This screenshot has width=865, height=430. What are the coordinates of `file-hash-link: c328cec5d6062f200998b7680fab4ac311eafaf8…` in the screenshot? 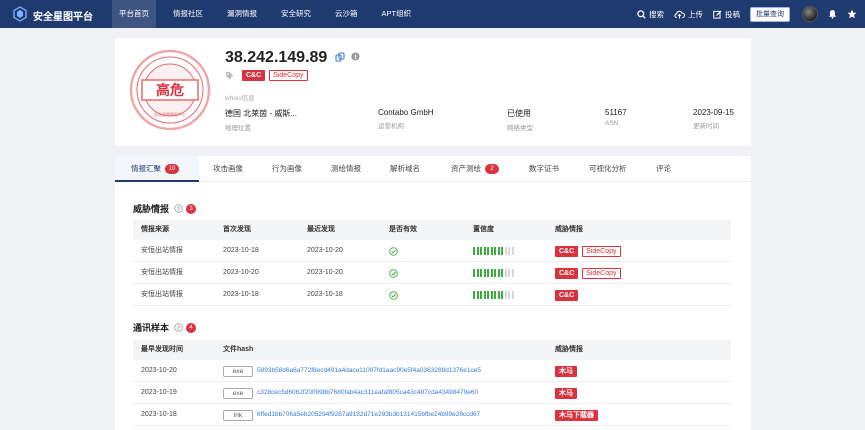 It's located at (367, 393).